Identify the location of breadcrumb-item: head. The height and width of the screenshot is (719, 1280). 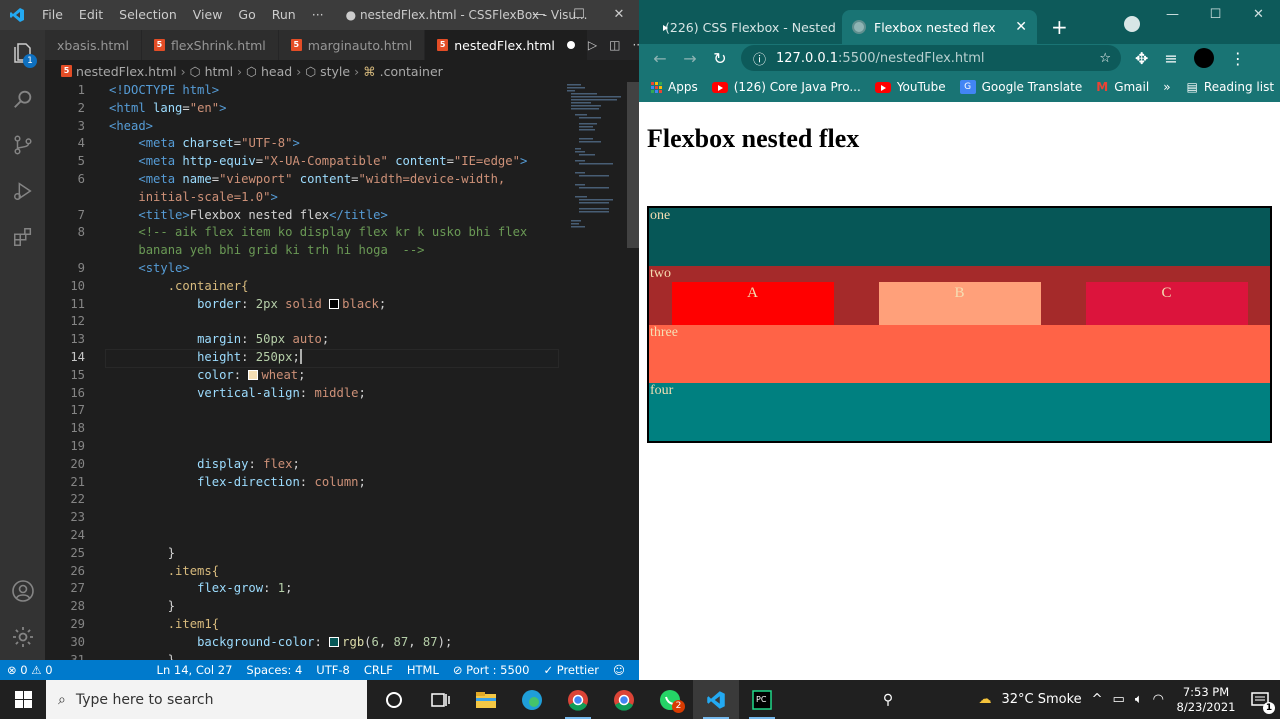
(276, 71).